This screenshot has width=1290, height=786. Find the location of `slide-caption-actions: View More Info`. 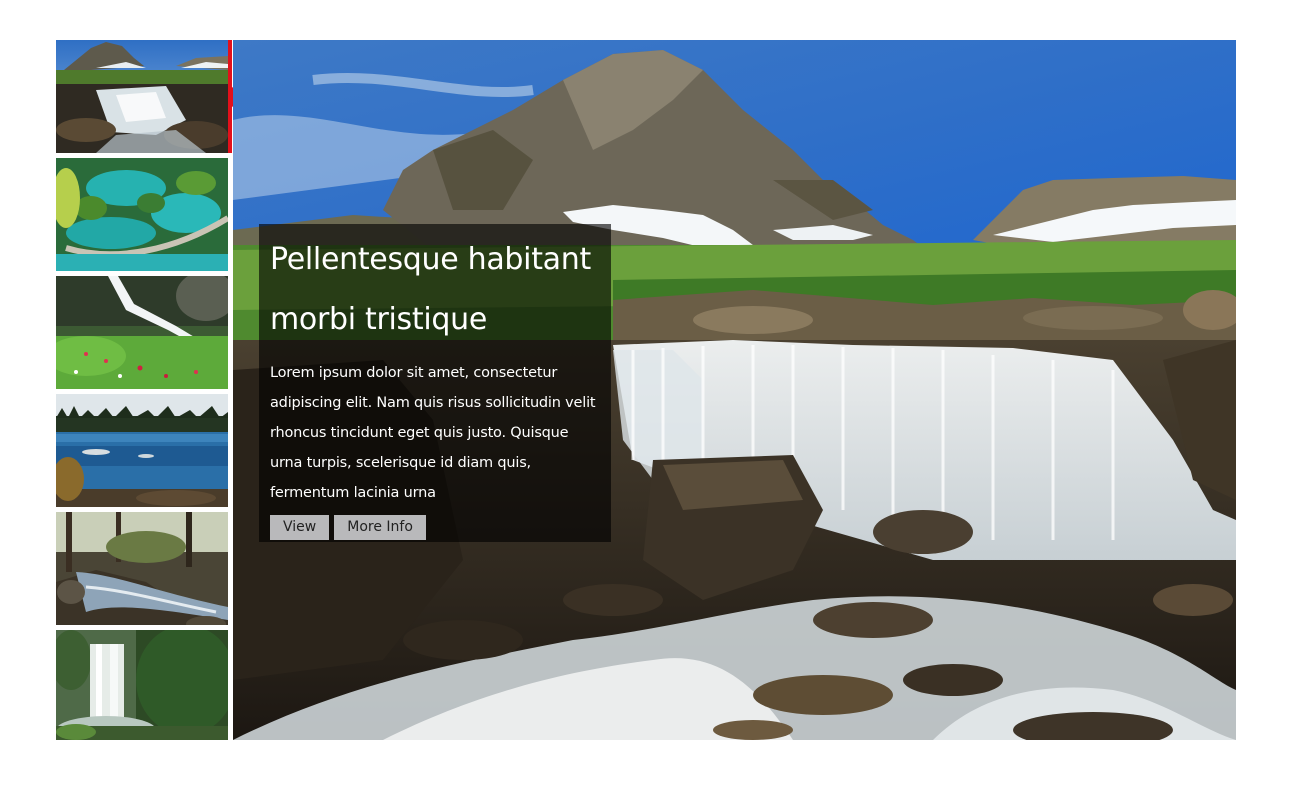

slide-caption-actions: View More Info is located at coordinates (434, 527).